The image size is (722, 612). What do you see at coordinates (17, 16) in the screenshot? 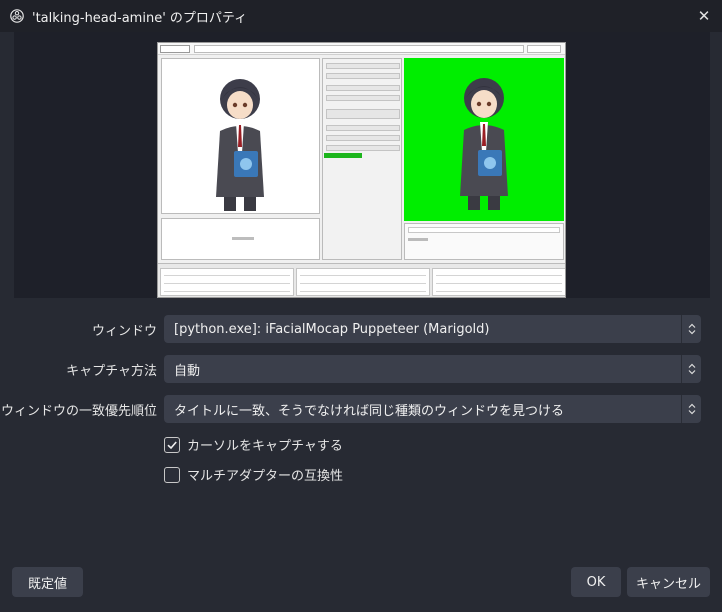
I see `obs-logo-icon` at bounding box center [17, 16].